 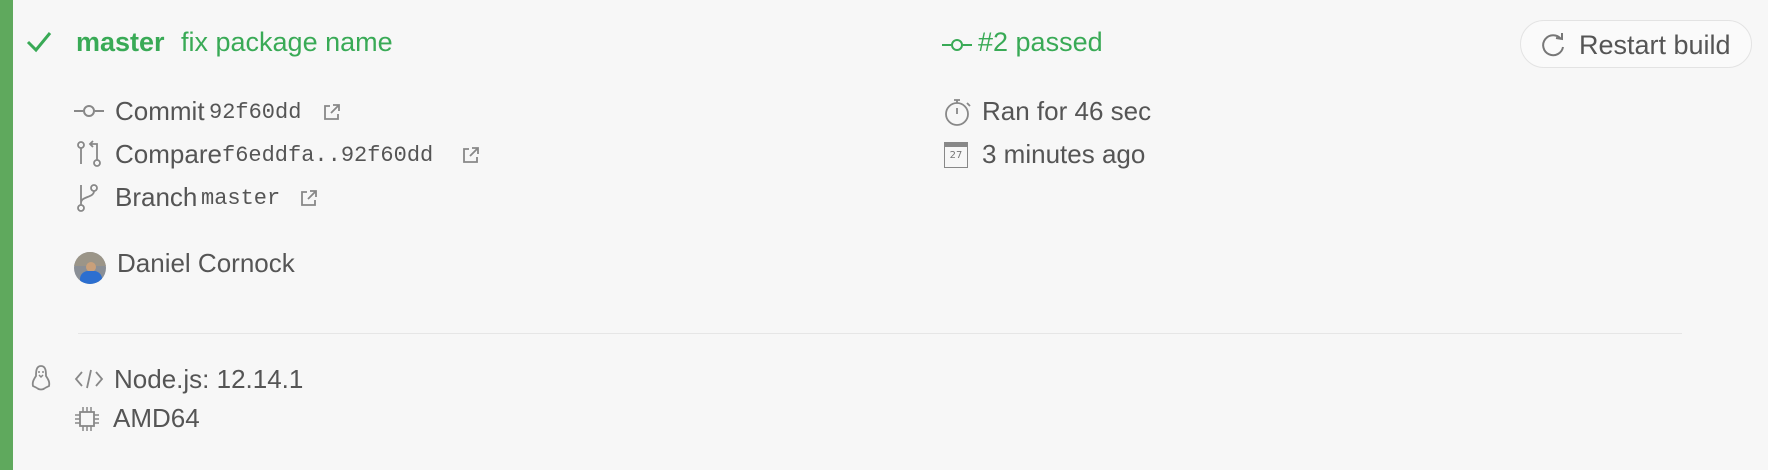 I want to click on restart-icon, so click(x=1553, y=45).